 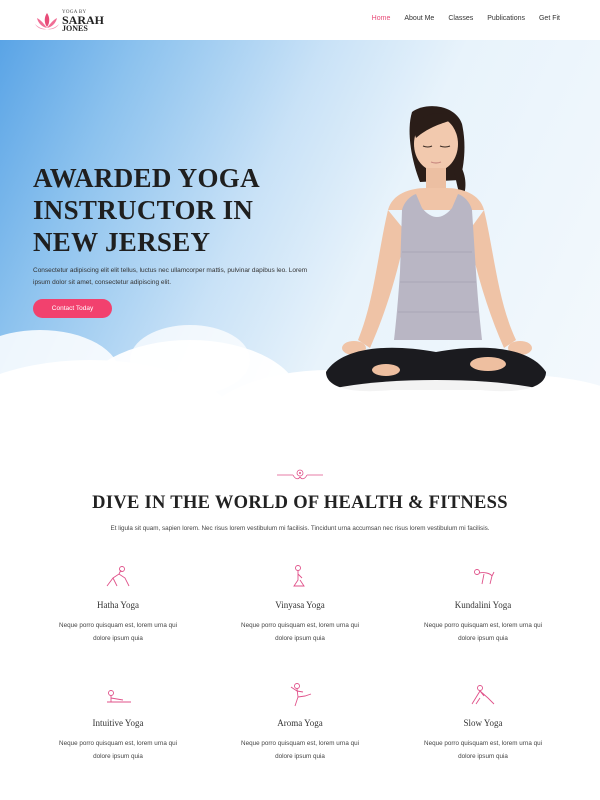 I want to click on hero-title: AWARDED YOGA INSTRUCTOR IN NEW JERSEY, so click(x=146, y=210).